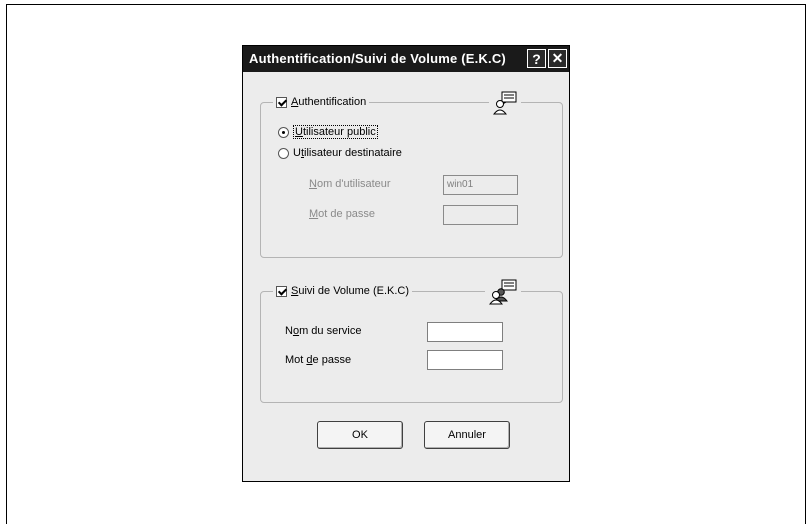 This screenshot has height=524, width=810. I want to click on username-field: win01, so click(480, 185).